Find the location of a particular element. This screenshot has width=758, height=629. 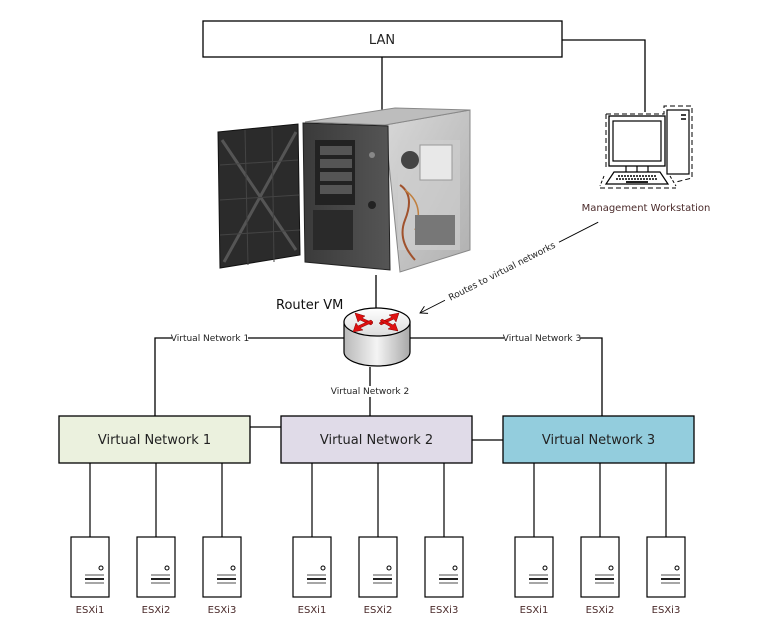

server-tower-image is located at coordinates (344, 190).